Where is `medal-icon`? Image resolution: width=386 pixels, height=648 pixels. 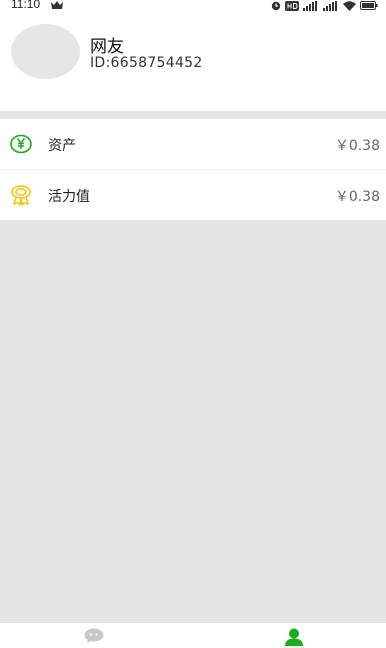 medal-icon is located at coordinates (21, 195).